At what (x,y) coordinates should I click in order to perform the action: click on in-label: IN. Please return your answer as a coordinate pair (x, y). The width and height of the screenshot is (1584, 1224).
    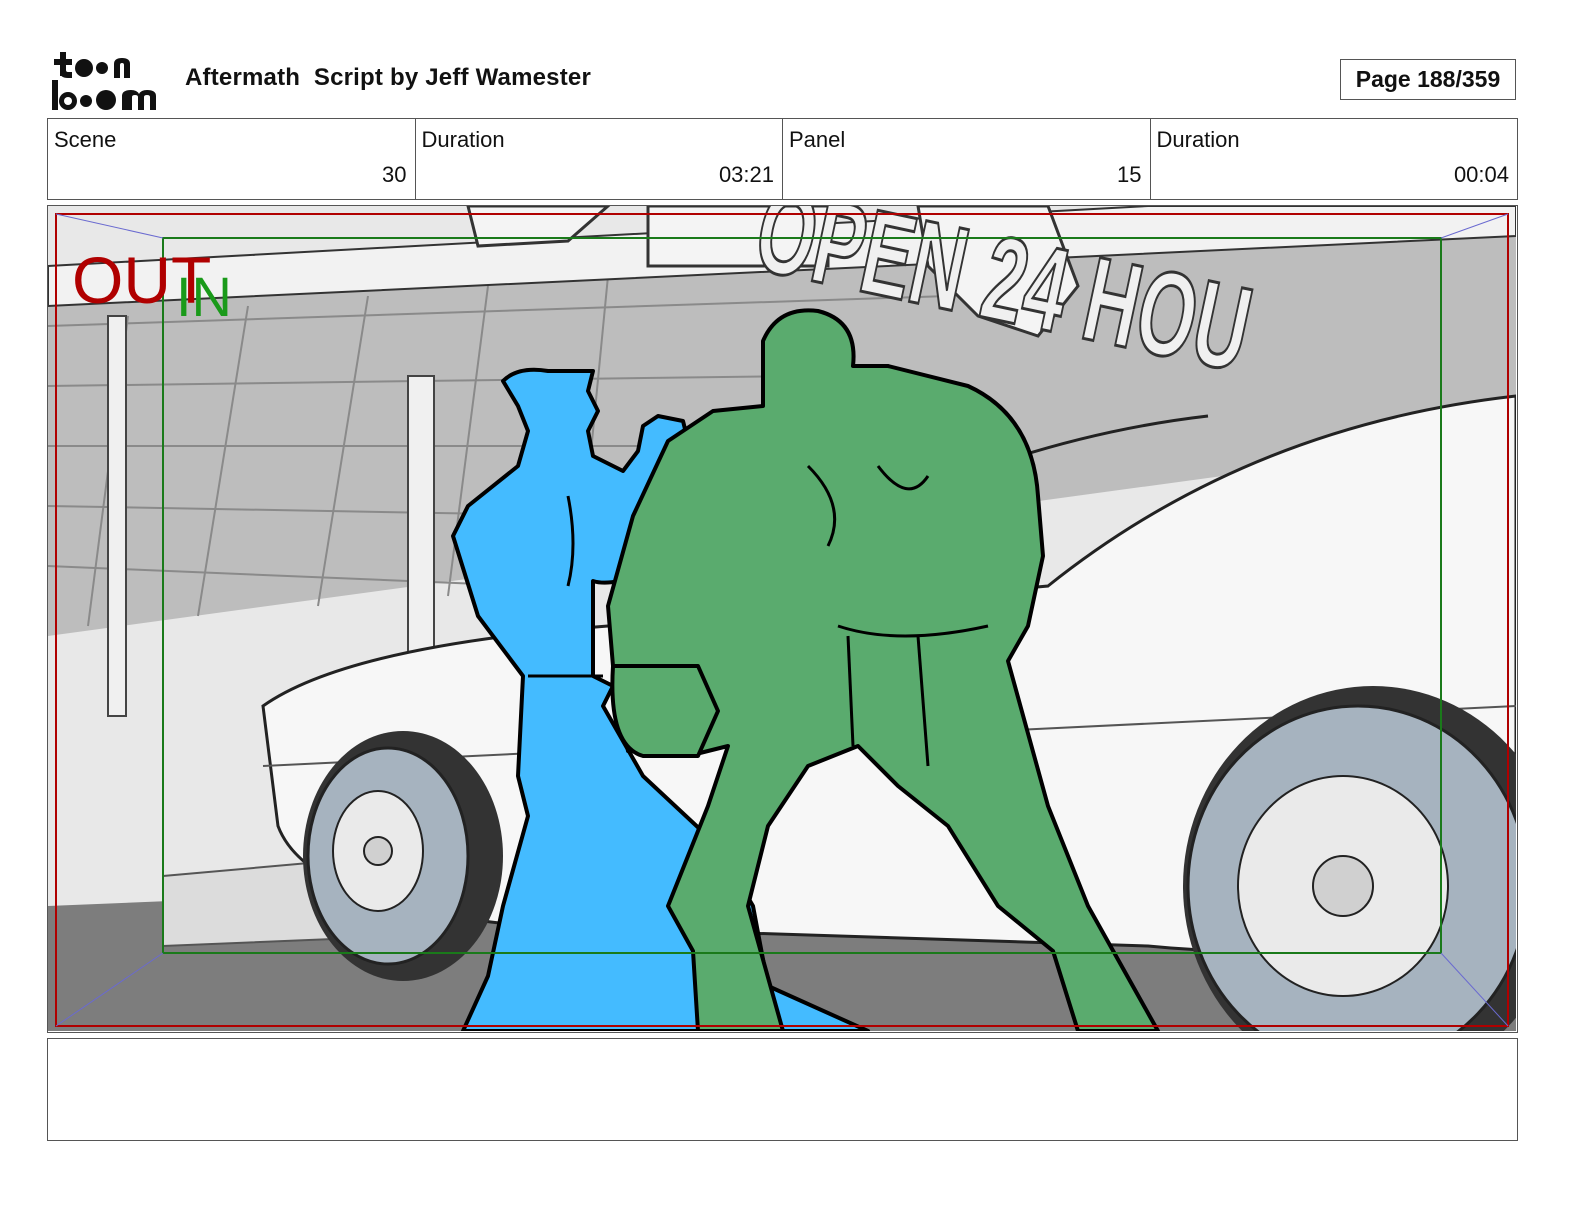
    Looking at the image, I should click on (204, 296).